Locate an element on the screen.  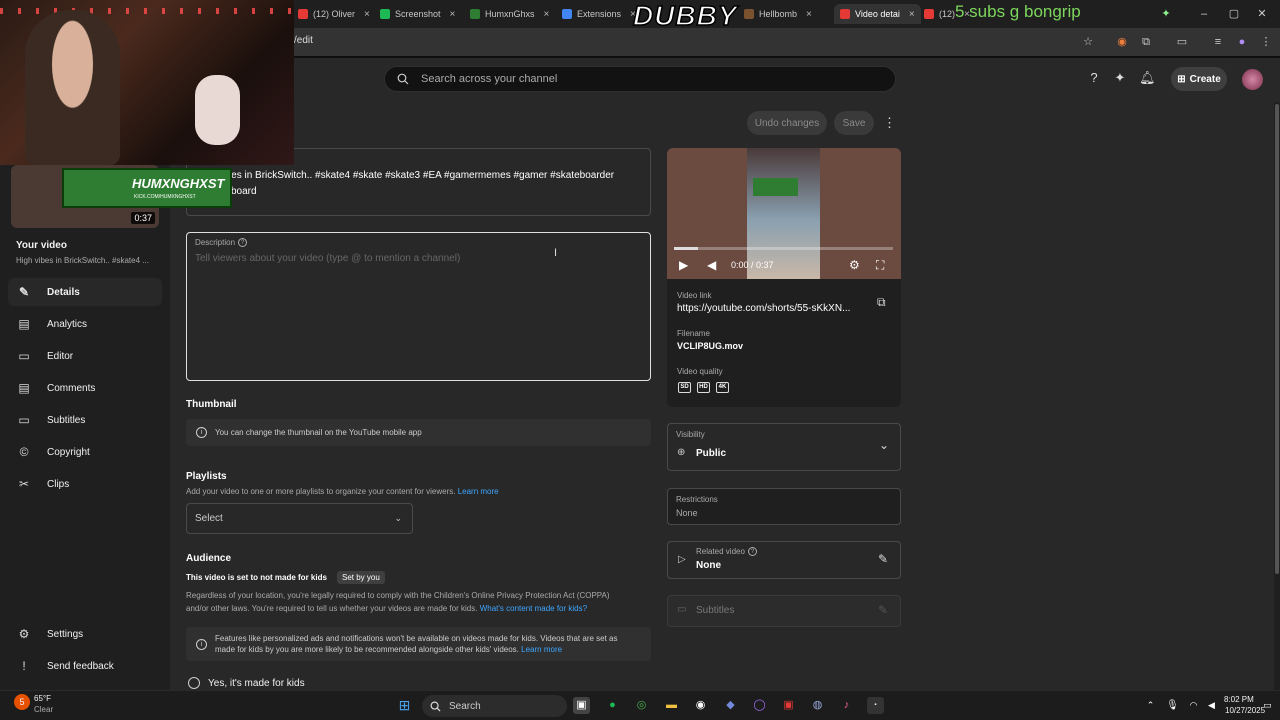
chrome-icon: ◎ is located at coordinates (641, 705).